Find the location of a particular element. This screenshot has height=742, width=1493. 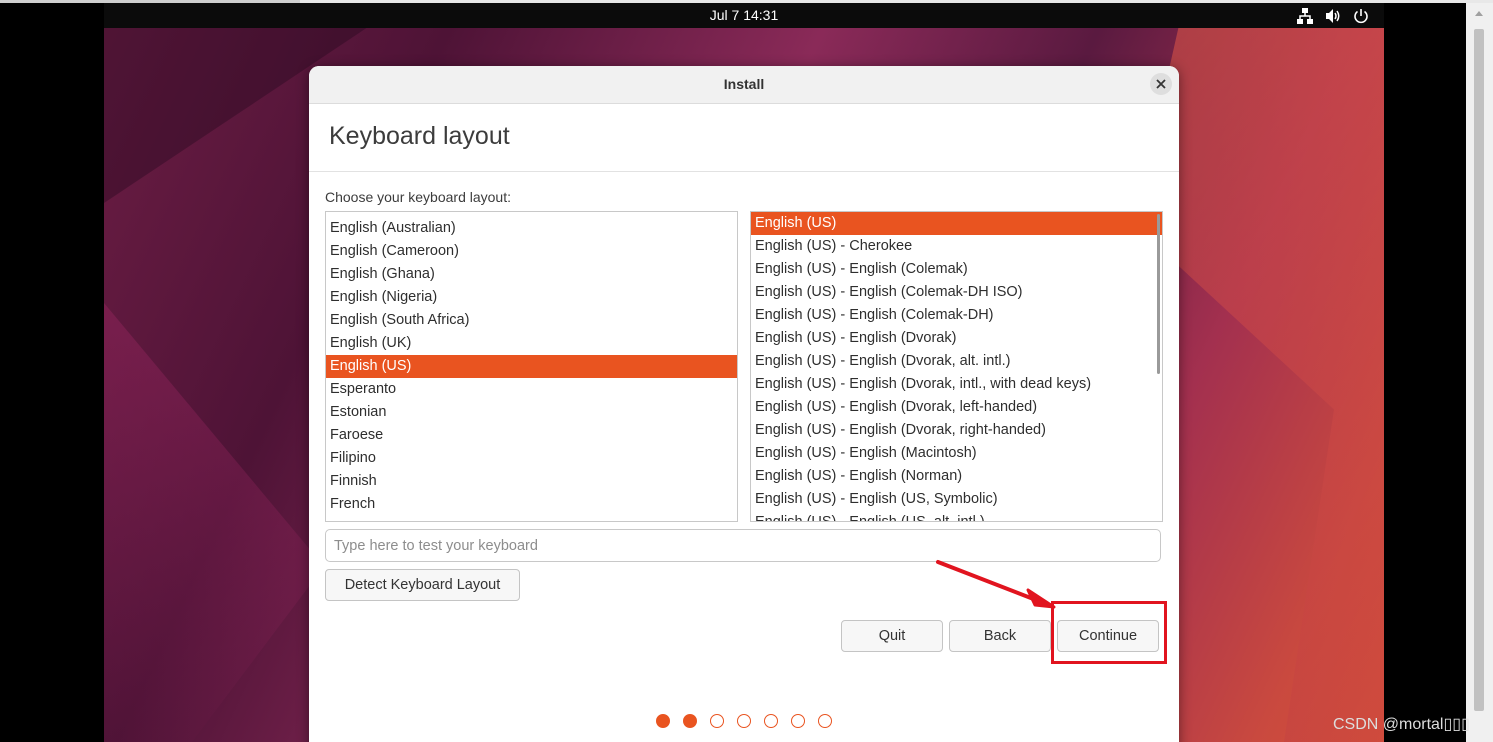

header-divider is located at coordinates (744, 171).